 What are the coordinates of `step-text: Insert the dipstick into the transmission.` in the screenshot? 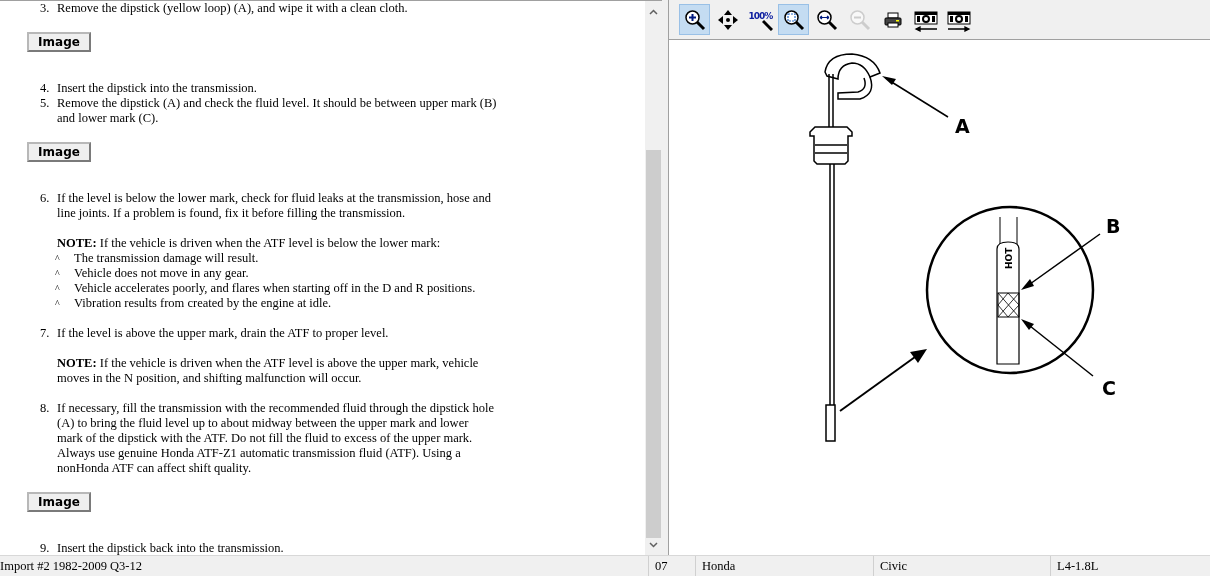 It's located at (157, 88).